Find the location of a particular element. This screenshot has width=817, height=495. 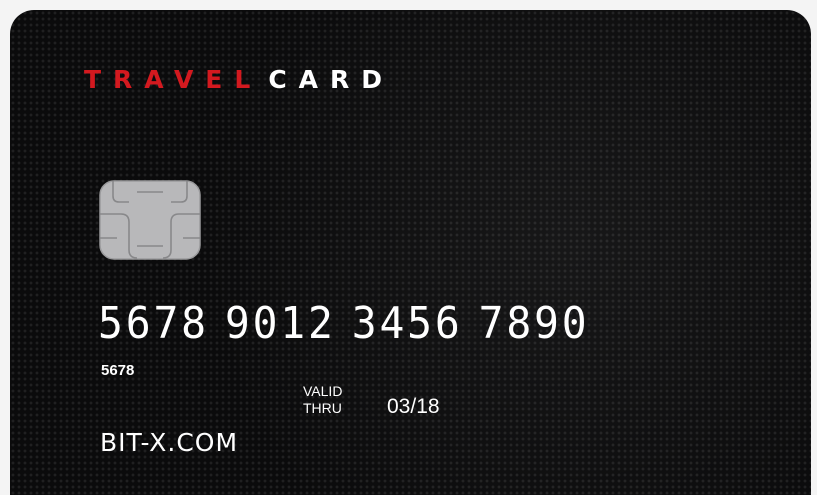

card-number-group: 5678 is located at coordinates (153, 323).